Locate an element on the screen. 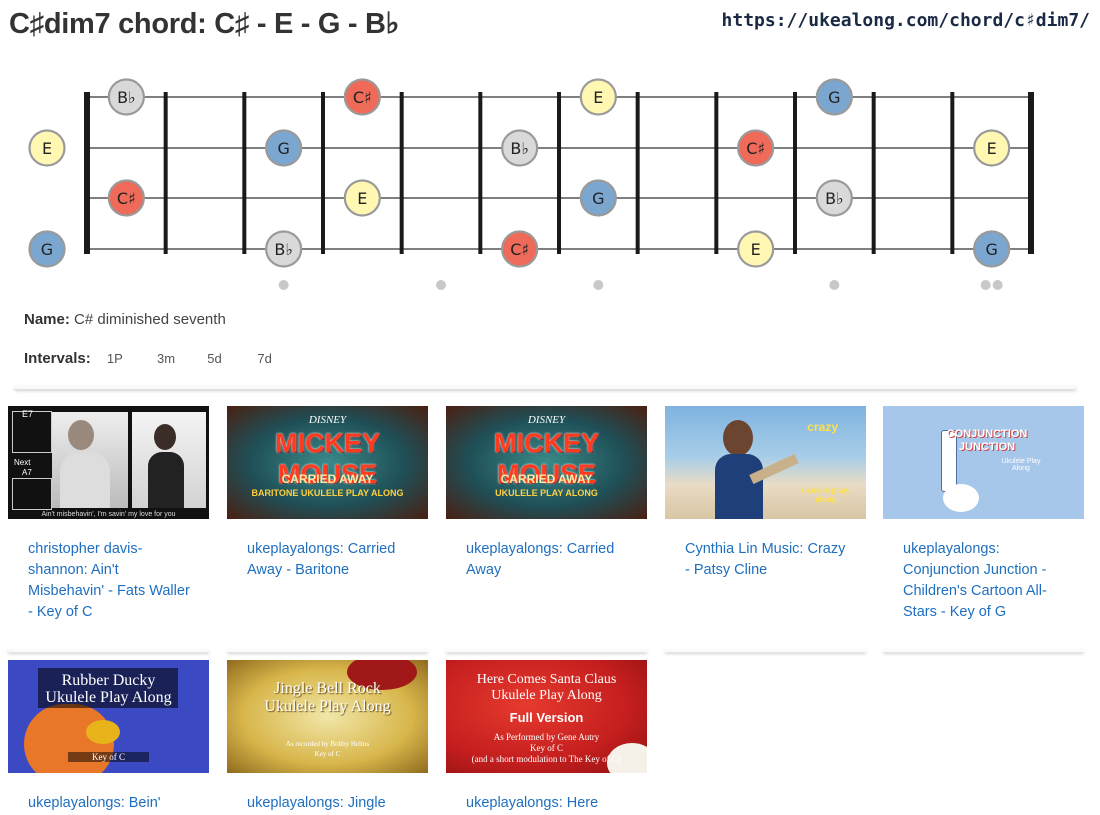 The image size is (1100, 815). chord-name-label: Name: is located at coordinates (47, 319).